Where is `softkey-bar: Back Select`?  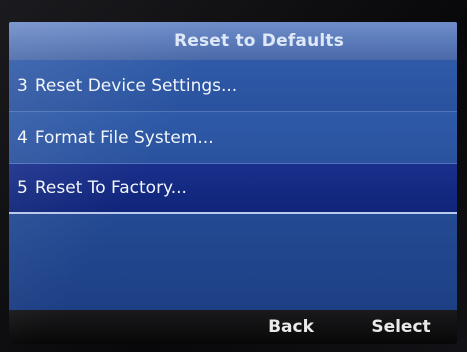 softkey-bar: Back Select is located at coordinates (233, 327).